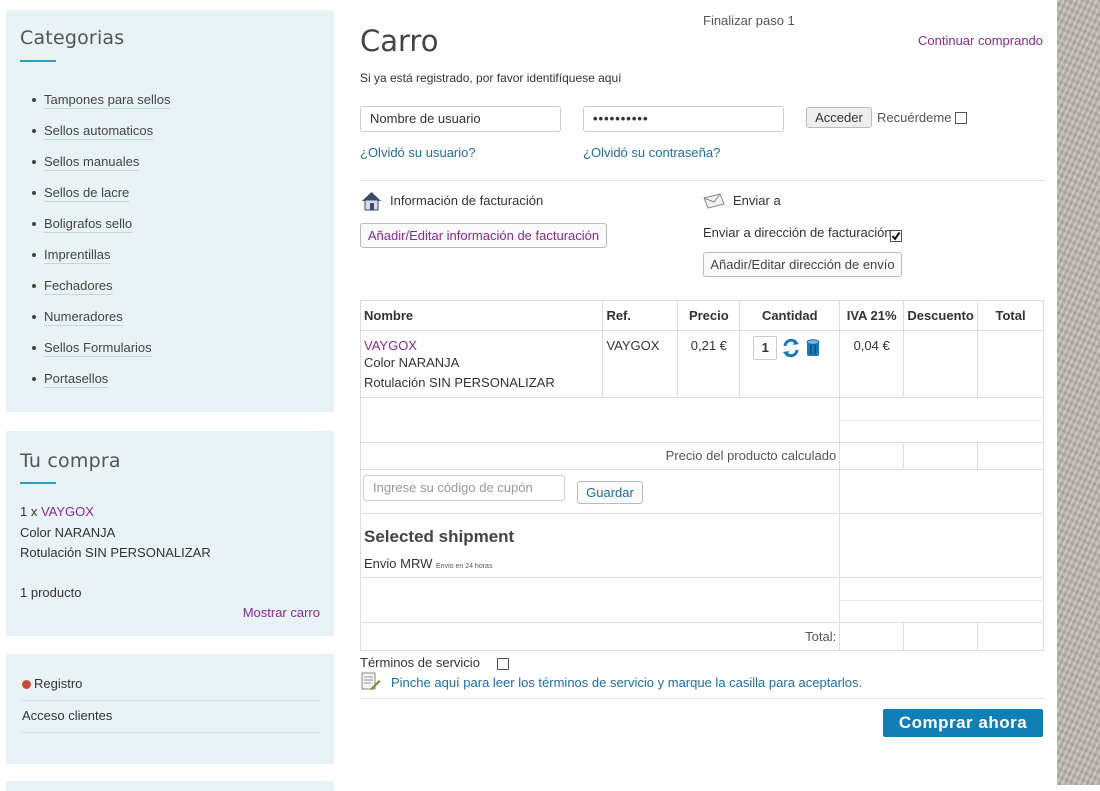  What do you see at coordinates (714, 201) in the screenshot?
I see `envelope-icon` at bounding box center [714, 201].